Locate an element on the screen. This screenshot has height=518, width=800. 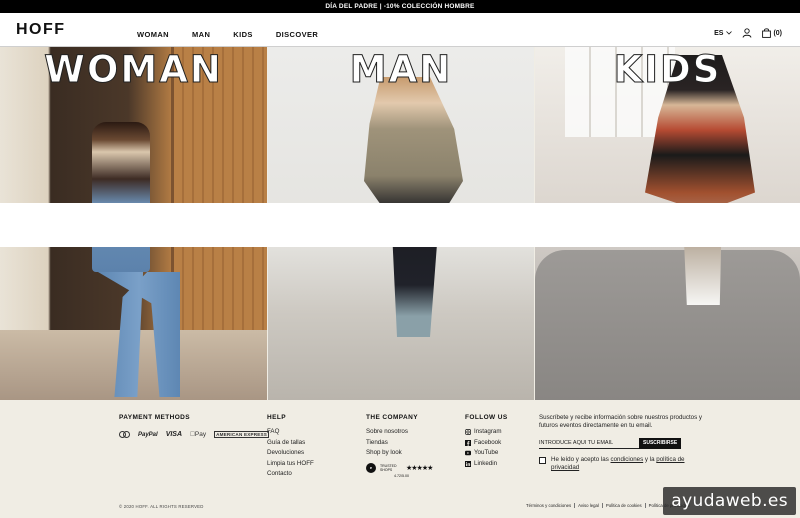
follow-title: FOLLOW US is located at coordinates (486, 417).